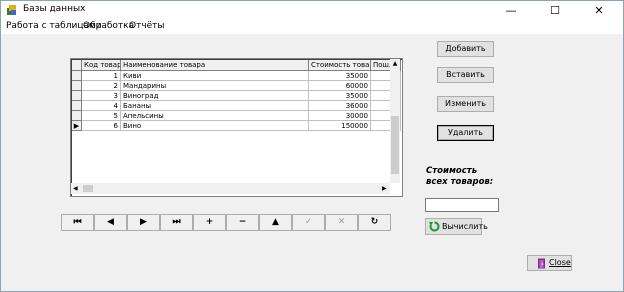 The image size is (624, 292). Describe the element at coordinates (452, 171) in the screenshot. I see `total-label-line1: Стоимость` at that location.